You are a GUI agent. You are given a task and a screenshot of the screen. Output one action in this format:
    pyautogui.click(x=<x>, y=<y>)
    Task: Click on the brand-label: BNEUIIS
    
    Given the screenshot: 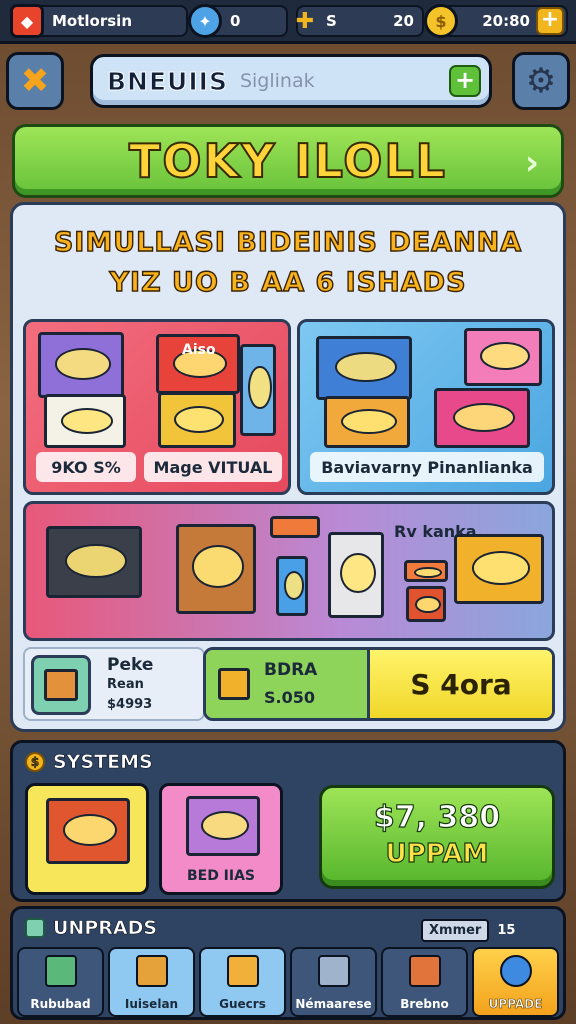 What is the action you would take?
    pyautogui.click(x=167, y=81)
    